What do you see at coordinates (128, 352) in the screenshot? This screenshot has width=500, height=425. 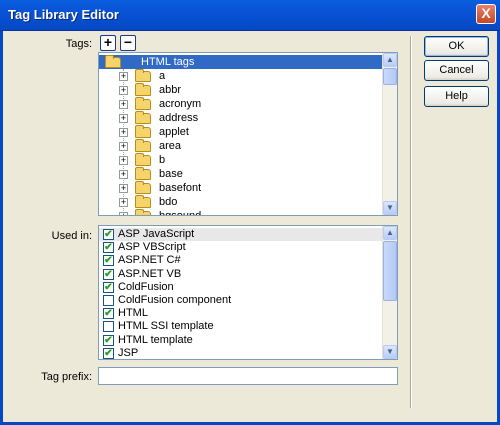 I see `used-in-label: JSP` at bounding box center [128, 352].